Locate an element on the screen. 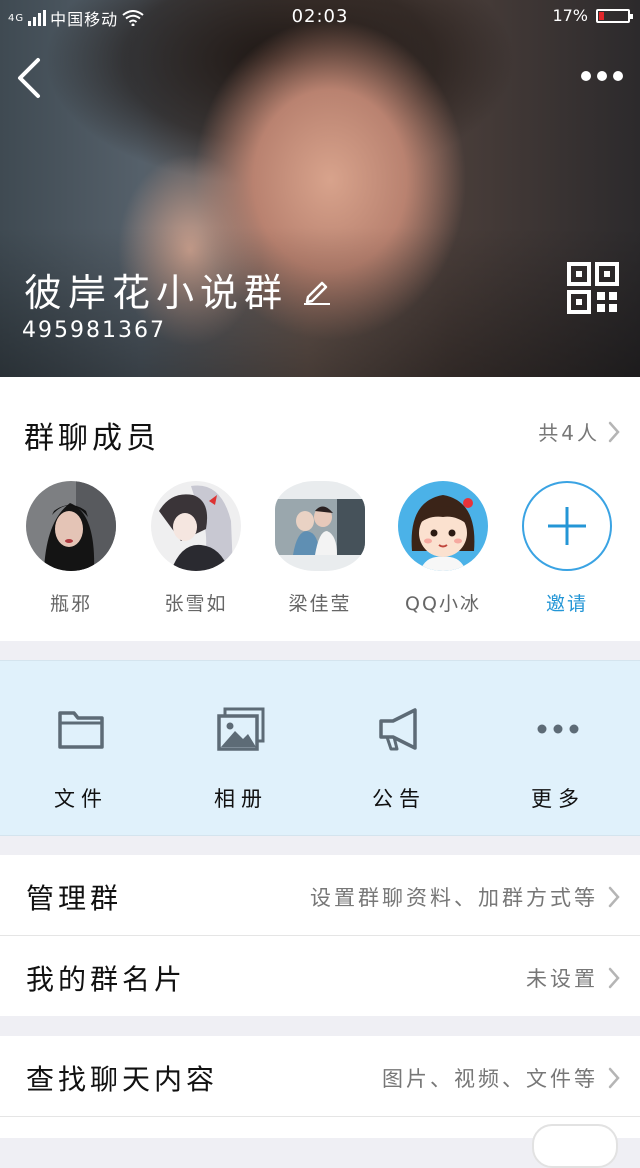  member-name: QQ小冰 is located at coordinates (443, 604).